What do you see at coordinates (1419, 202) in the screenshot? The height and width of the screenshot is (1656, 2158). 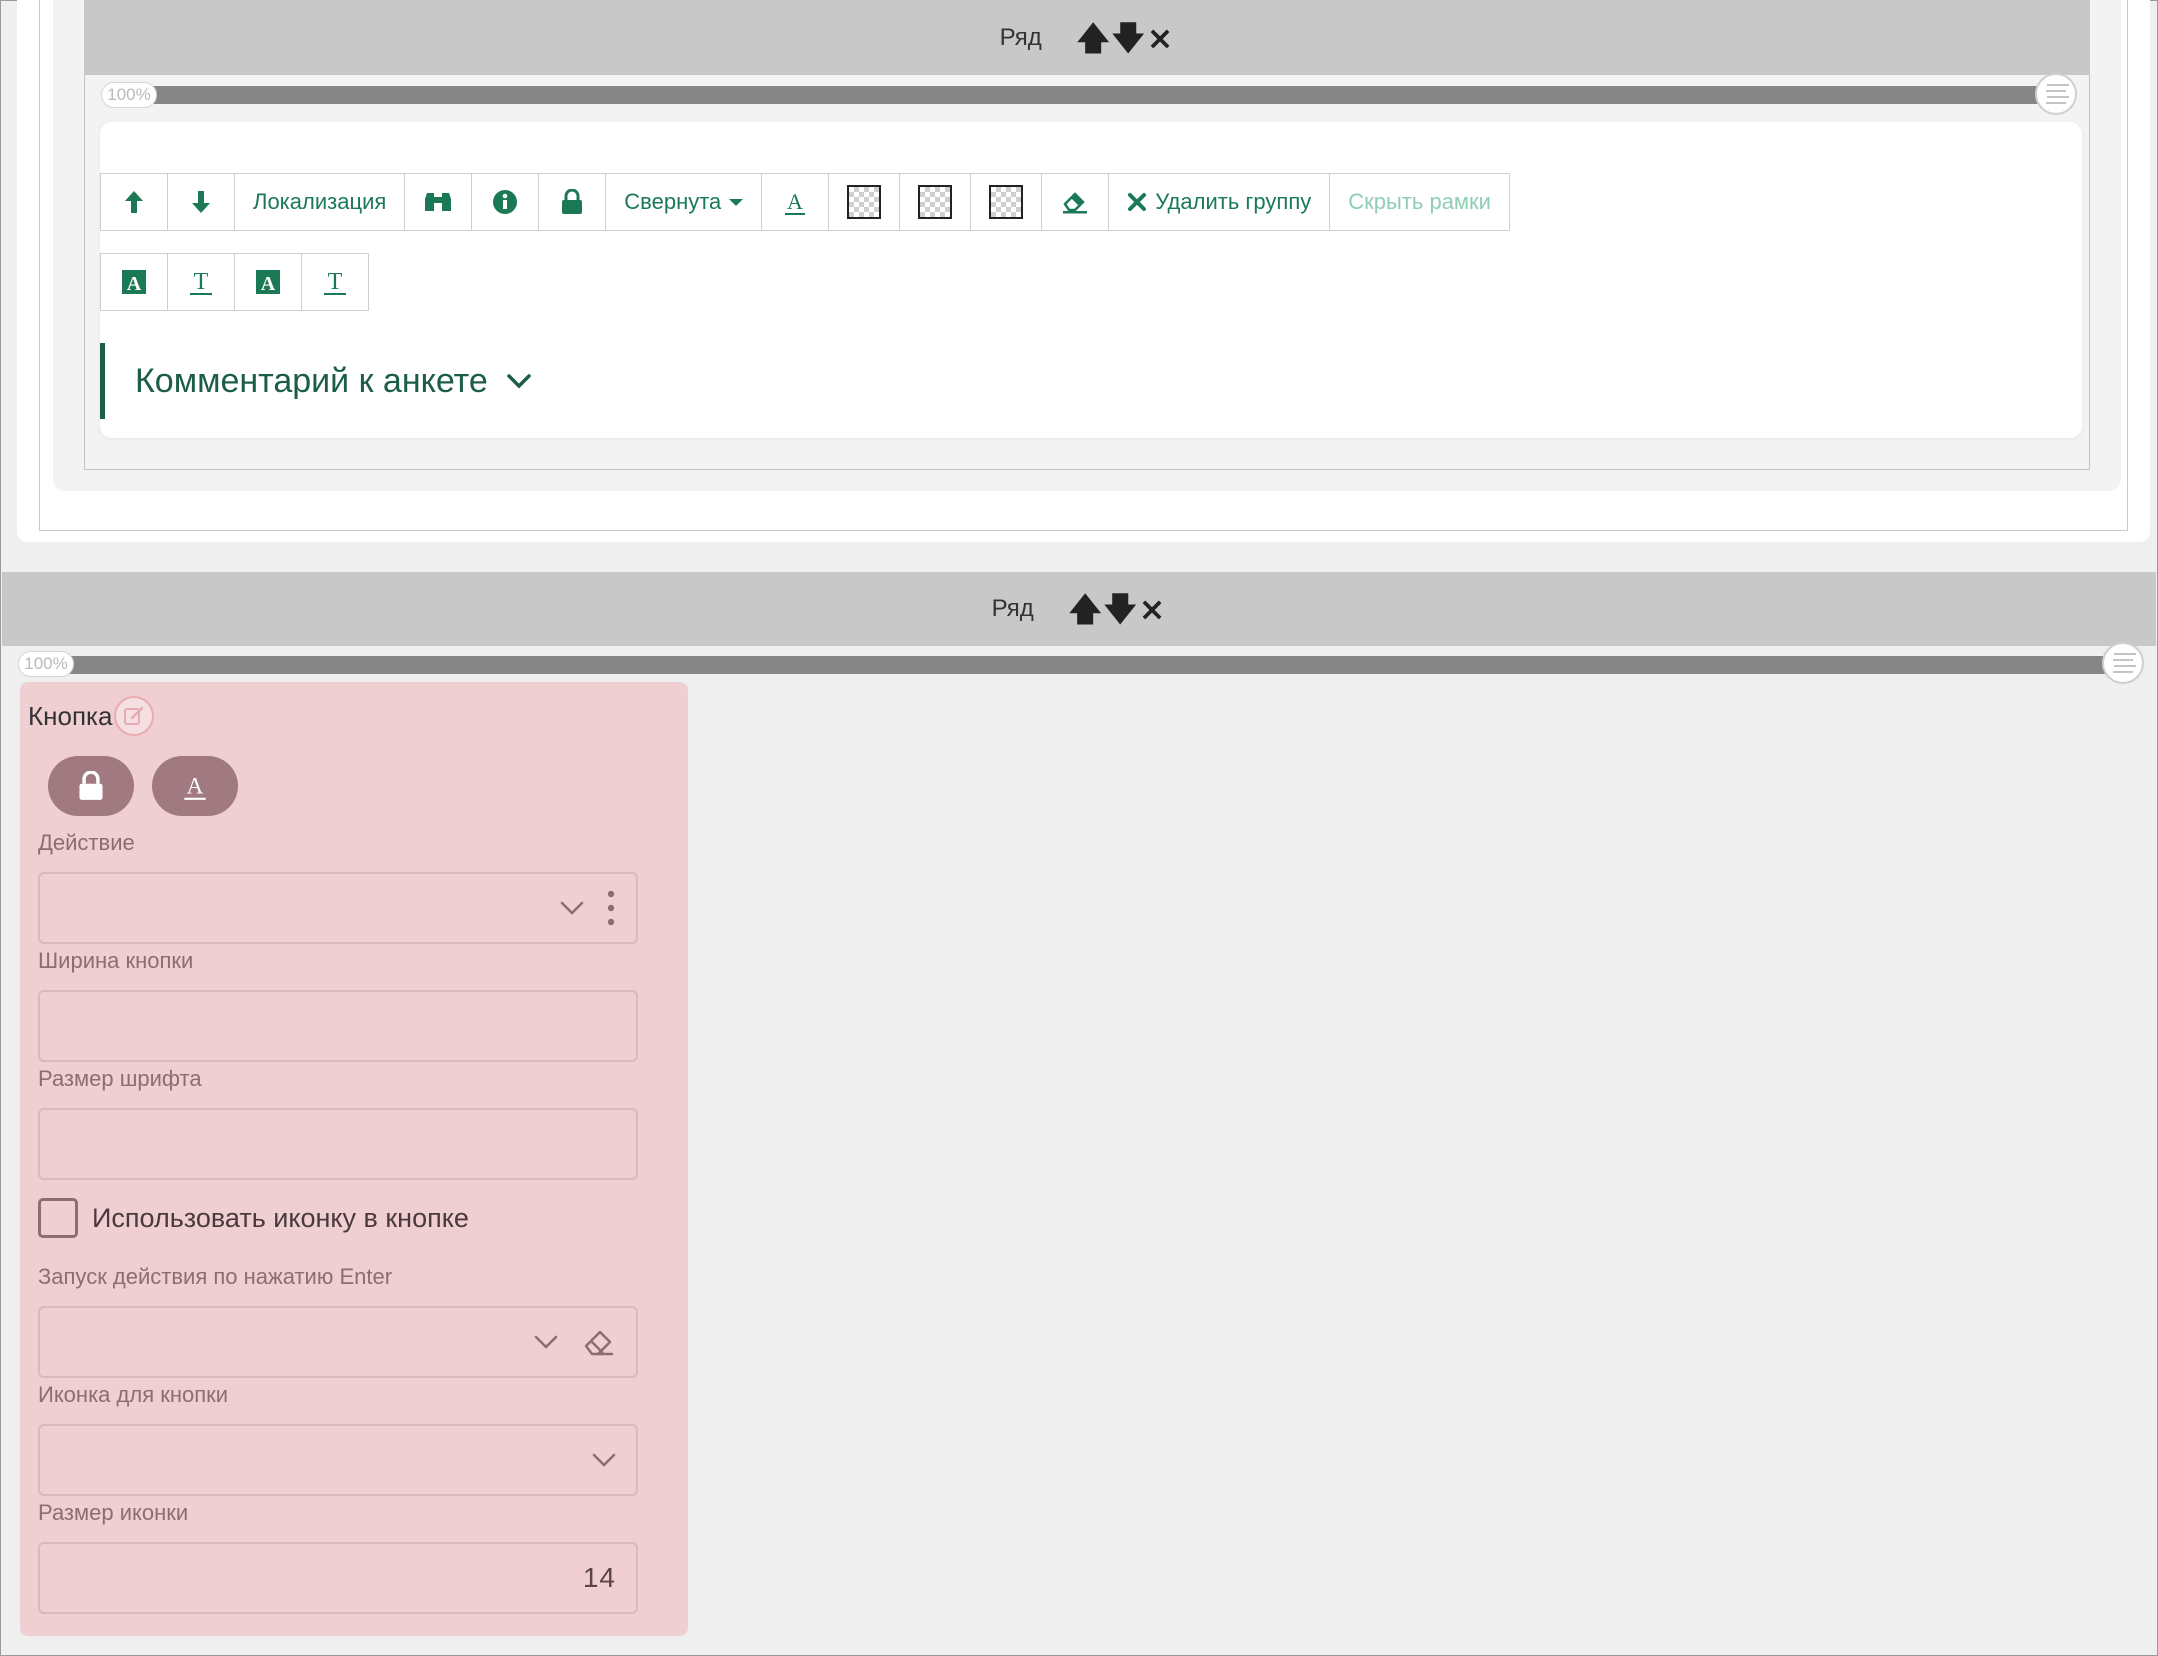 I see `hide-frames-button: Скрыть рамки` at bounding box center [1419, 202].